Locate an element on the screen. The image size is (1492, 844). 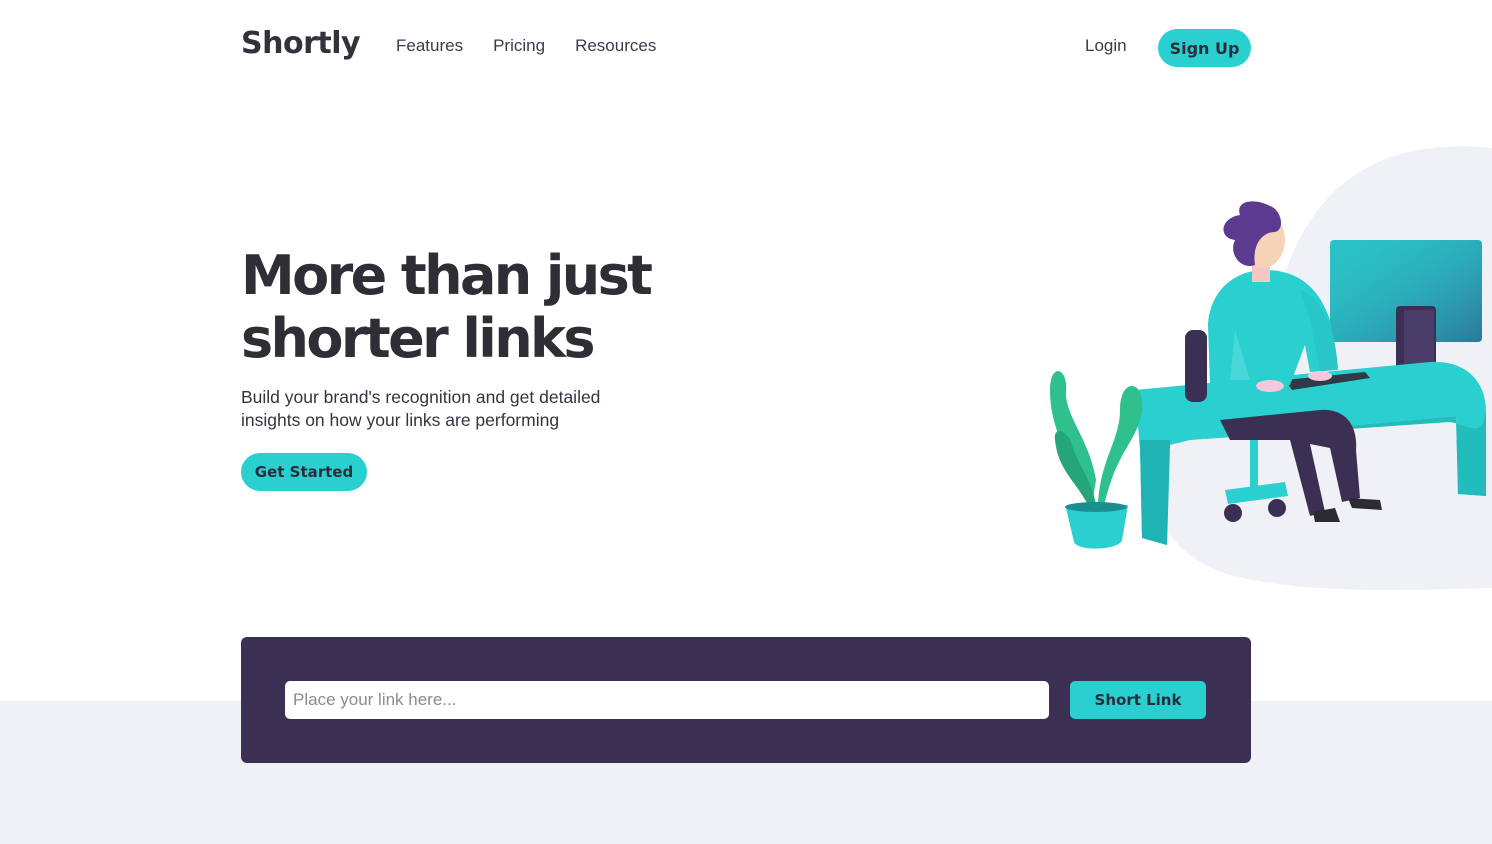
person-hand-left is located at coordinates (1270, 386).